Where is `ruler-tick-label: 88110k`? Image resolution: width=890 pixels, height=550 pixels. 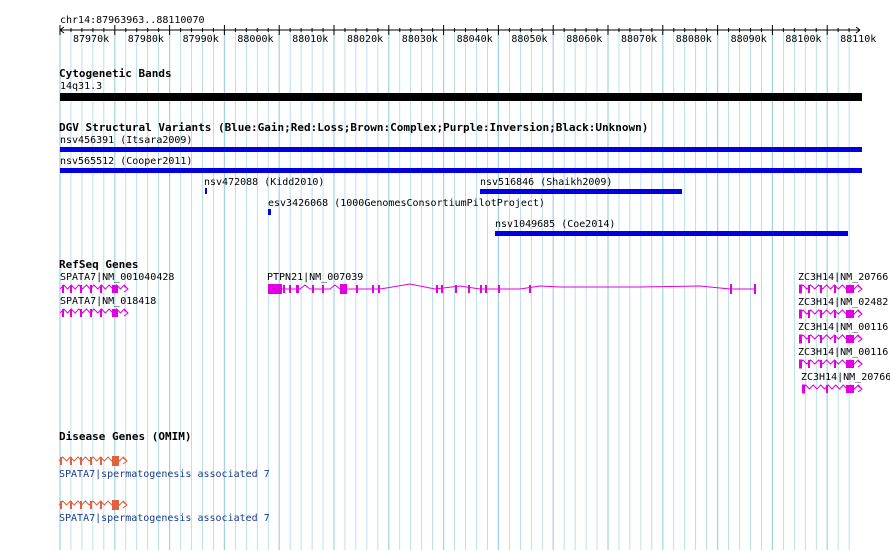 ruler-tick-label: 88110k is located at coordinates (858, 39).